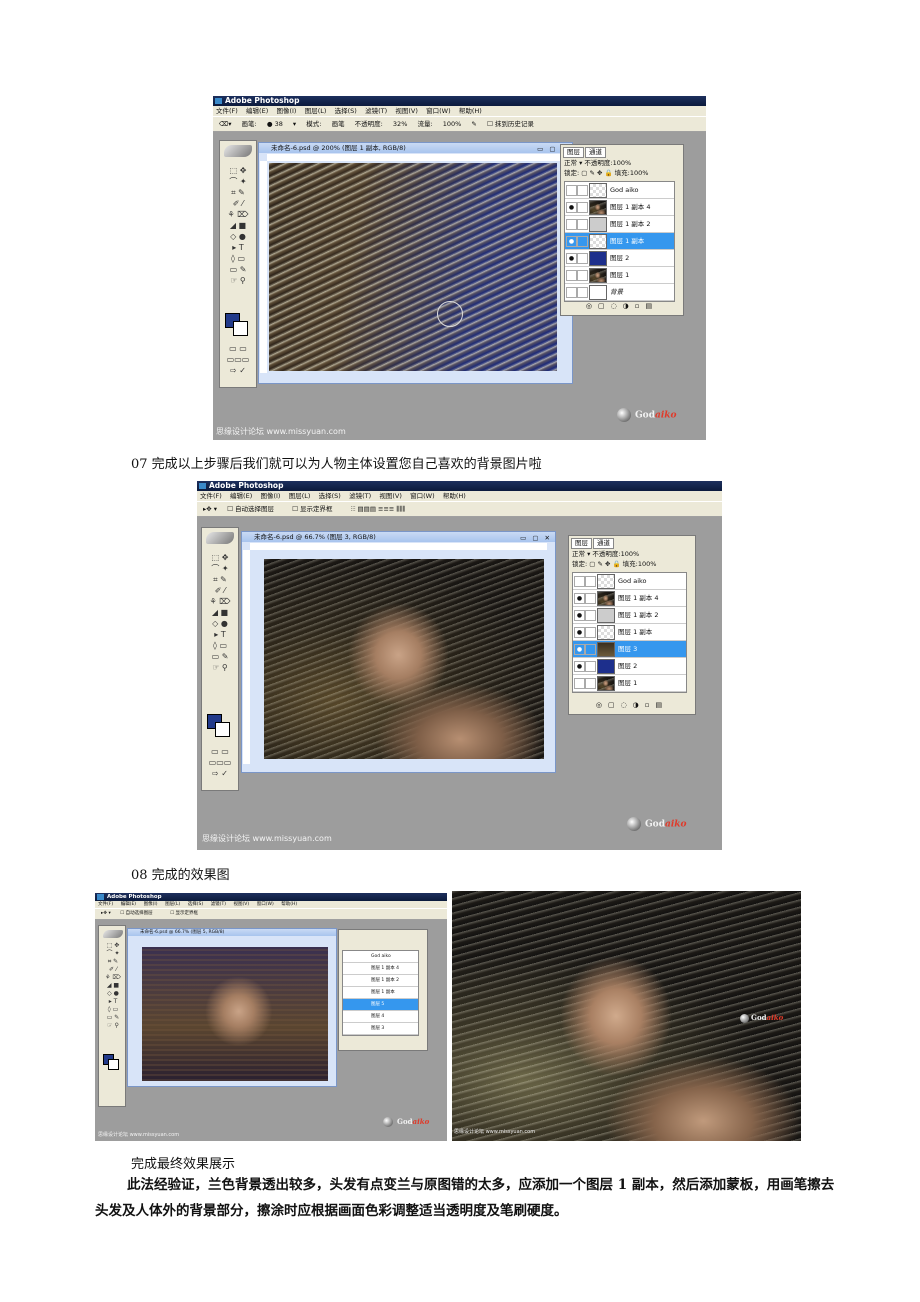 The height and width of the screenshot is (1302, 920). What do you see at coordinates (338, 124) in the screenshot?
I see `mode-select: 画笔` at bounding box center [338, 124].